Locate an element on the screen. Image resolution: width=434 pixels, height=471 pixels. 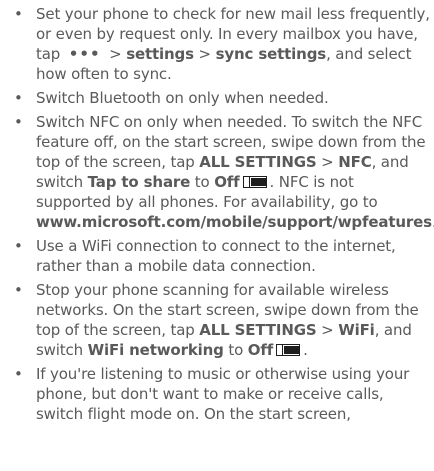
nfc-label: NFC is located at coordinates (355, 162).